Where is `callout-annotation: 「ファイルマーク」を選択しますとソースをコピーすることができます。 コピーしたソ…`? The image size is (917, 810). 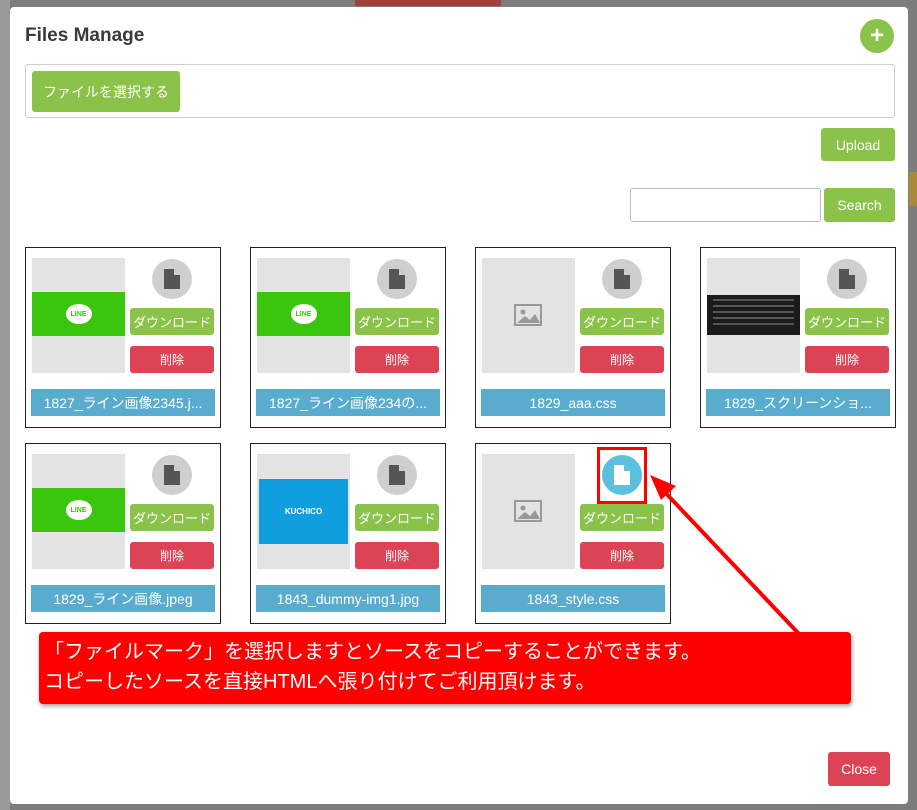 callout-annotation: 「ファイルマーク」を選択しますとソースをコピーすることができます。 コピーしたソ… is located at coordinates (445, 668).